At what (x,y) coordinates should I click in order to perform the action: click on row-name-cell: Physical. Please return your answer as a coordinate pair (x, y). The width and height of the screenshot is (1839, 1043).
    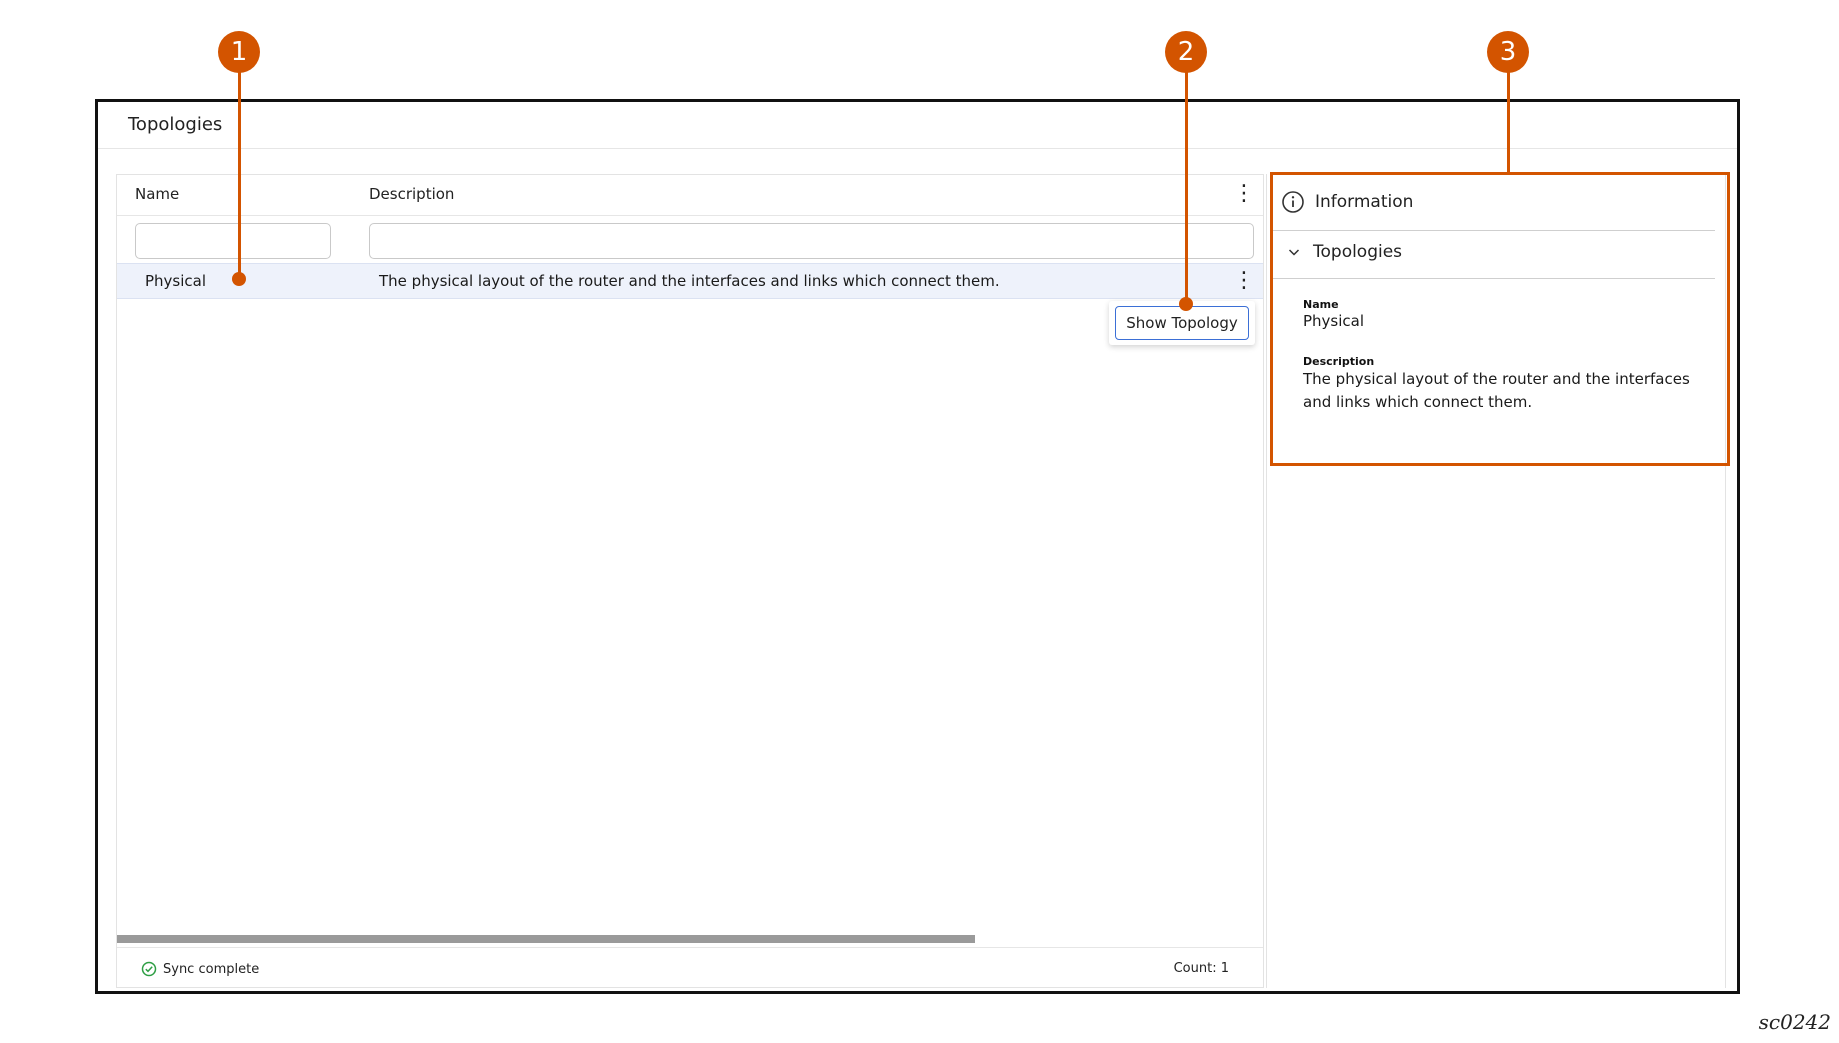
    Looking at the image, I should click on (176, 281).